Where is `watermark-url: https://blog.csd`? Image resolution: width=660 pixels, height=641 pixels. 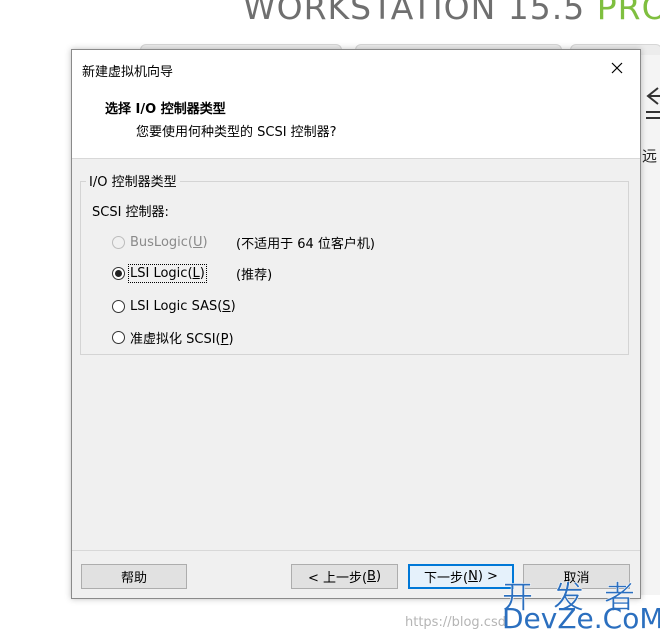
watermark-url: https://blog.csd is located at coordinates (455, 622).